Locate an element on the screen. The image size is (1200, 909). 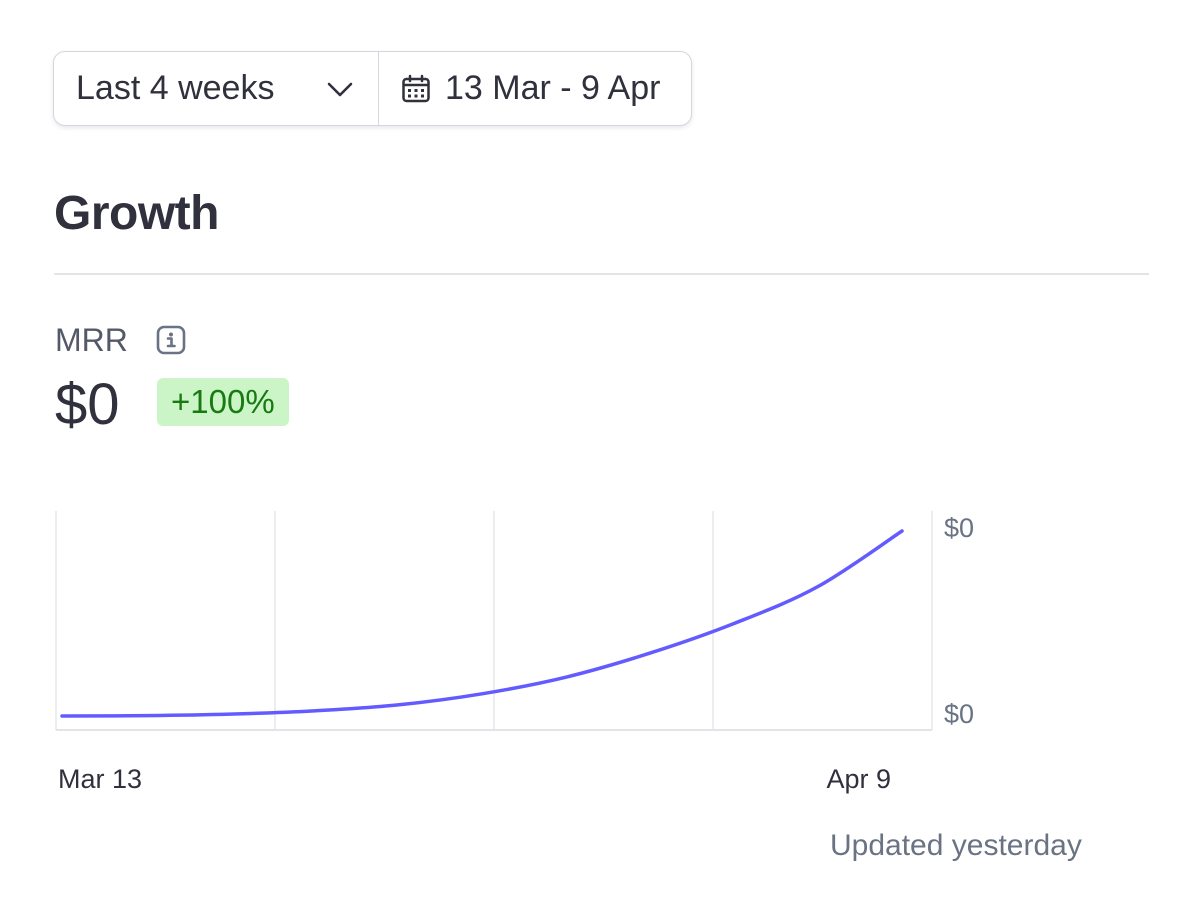
info-icon is located at coordinates (171, 340).